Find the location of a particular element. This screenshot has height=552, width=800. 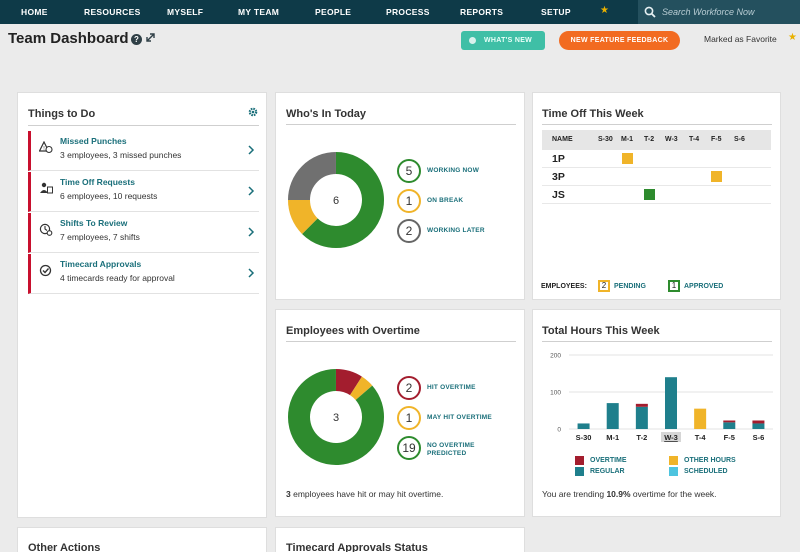

expand-icon is located at coordinates (150, 37).